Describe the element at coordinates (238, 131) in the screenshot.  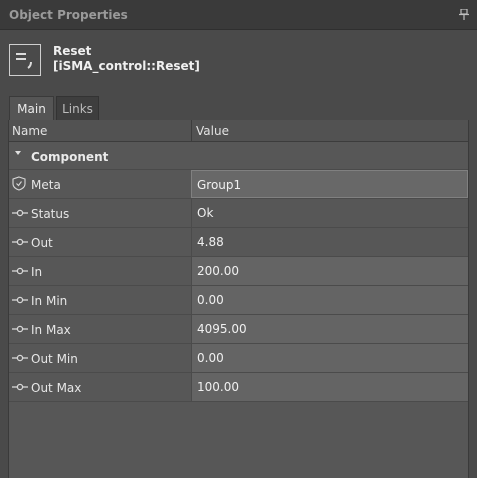
I see `grid-header: Name Value` at that location.